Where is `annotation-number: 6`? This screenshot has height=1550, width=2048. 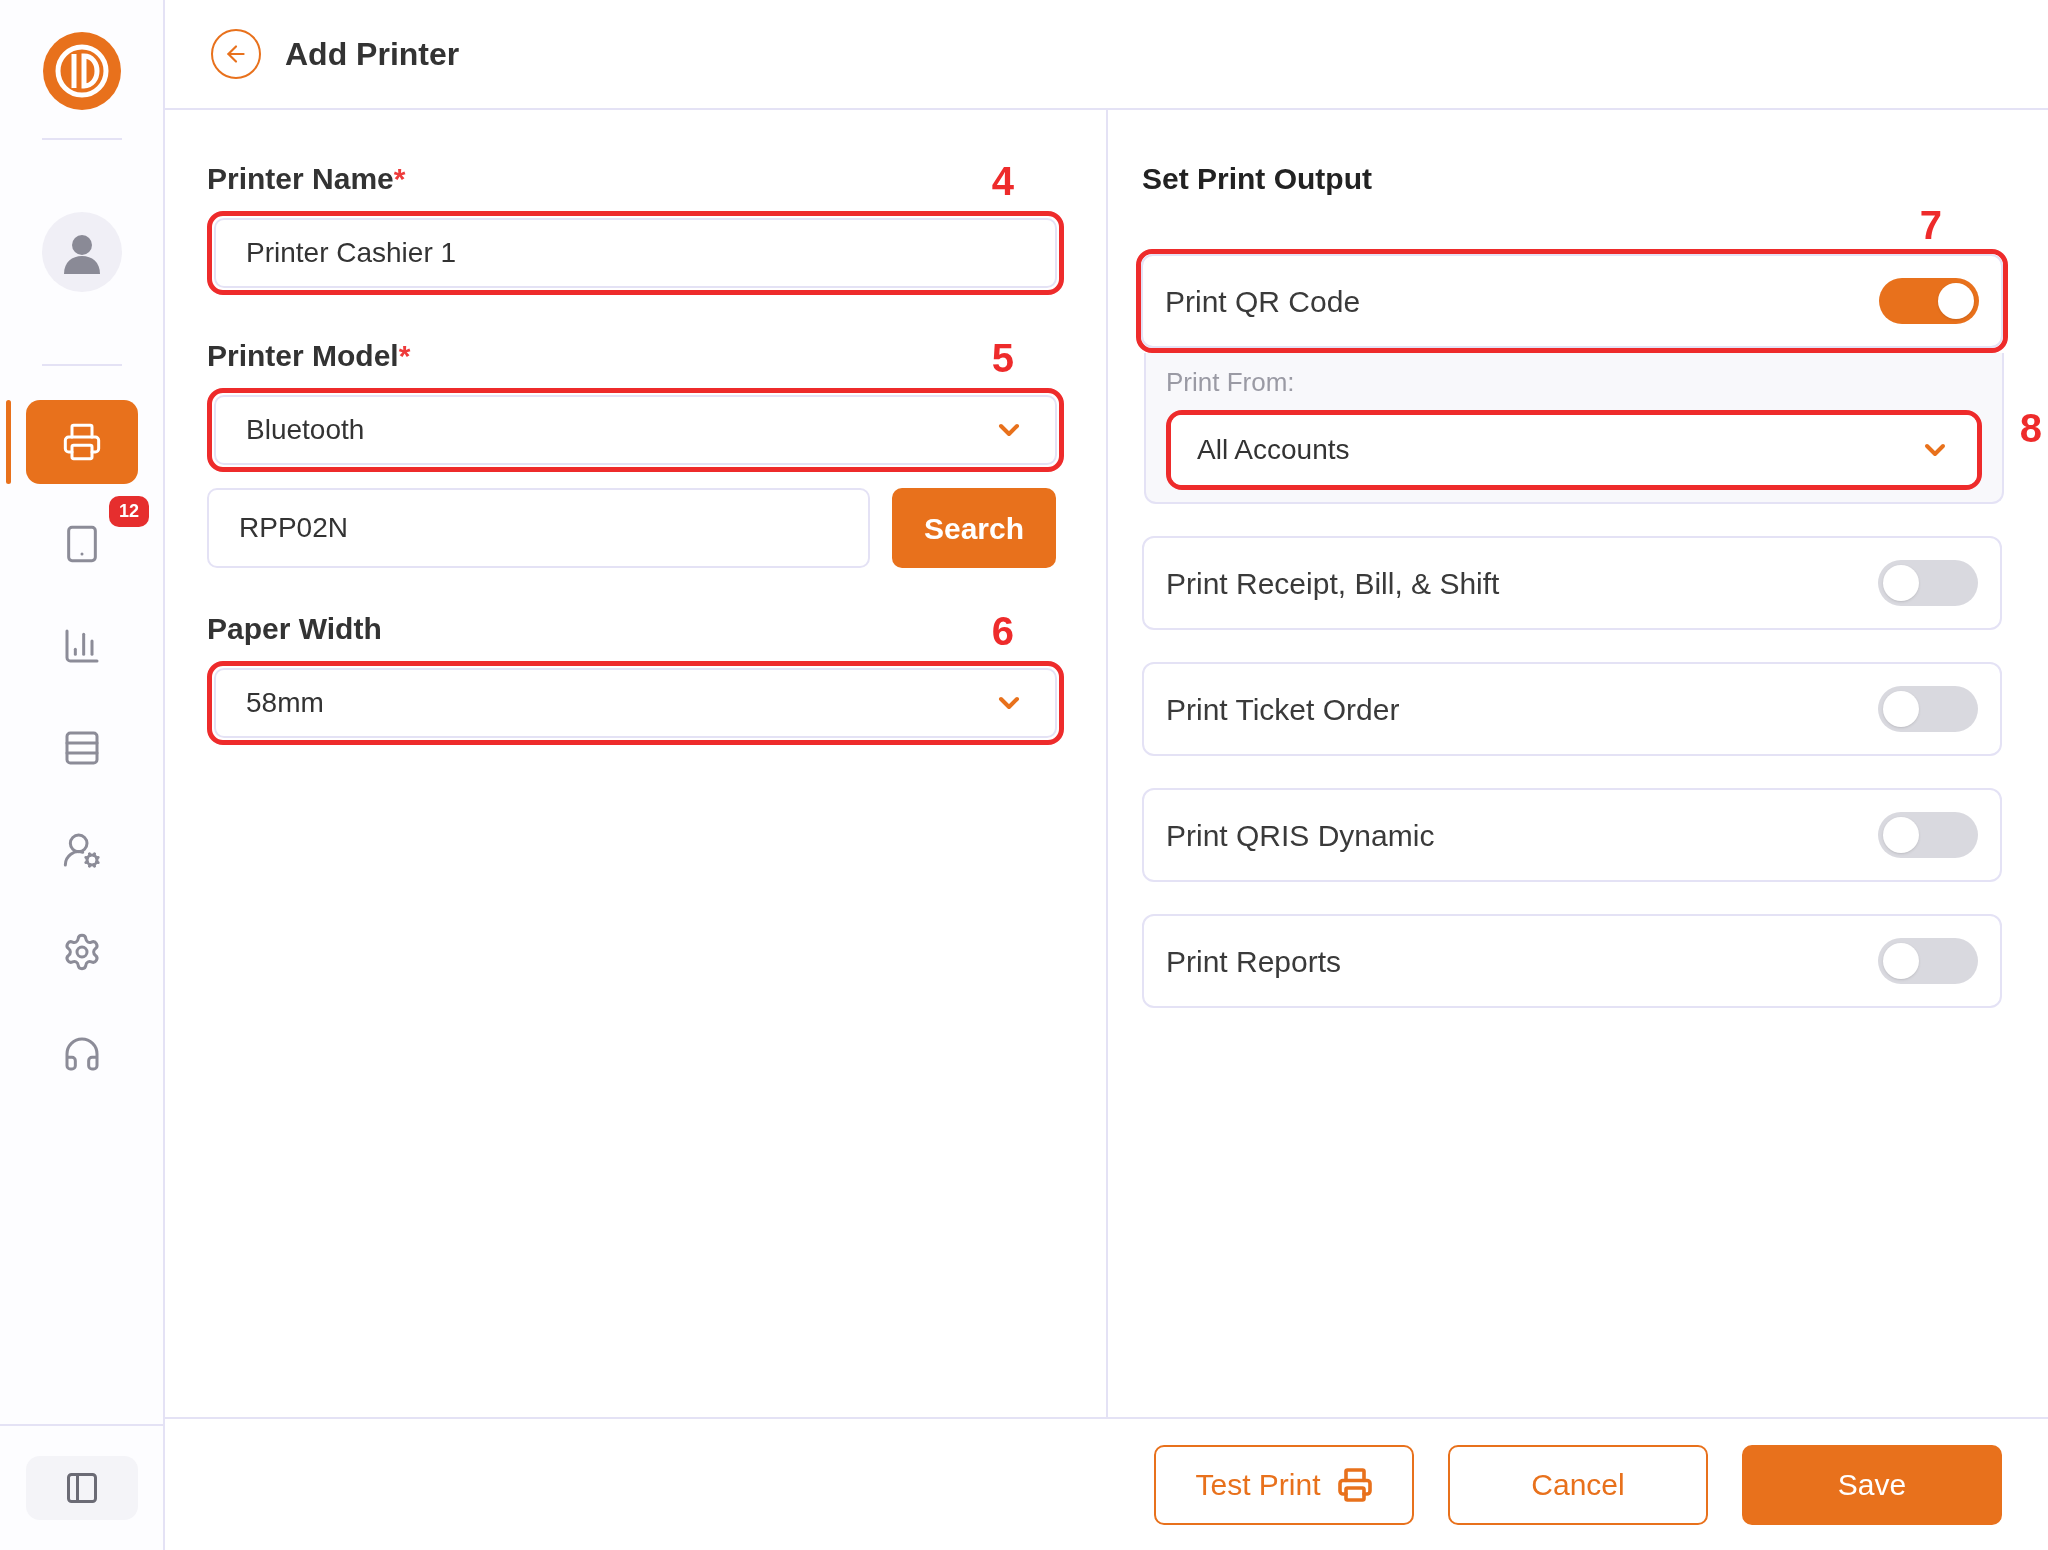
annotation-number: 6 is located at coordinates (1002, 631).